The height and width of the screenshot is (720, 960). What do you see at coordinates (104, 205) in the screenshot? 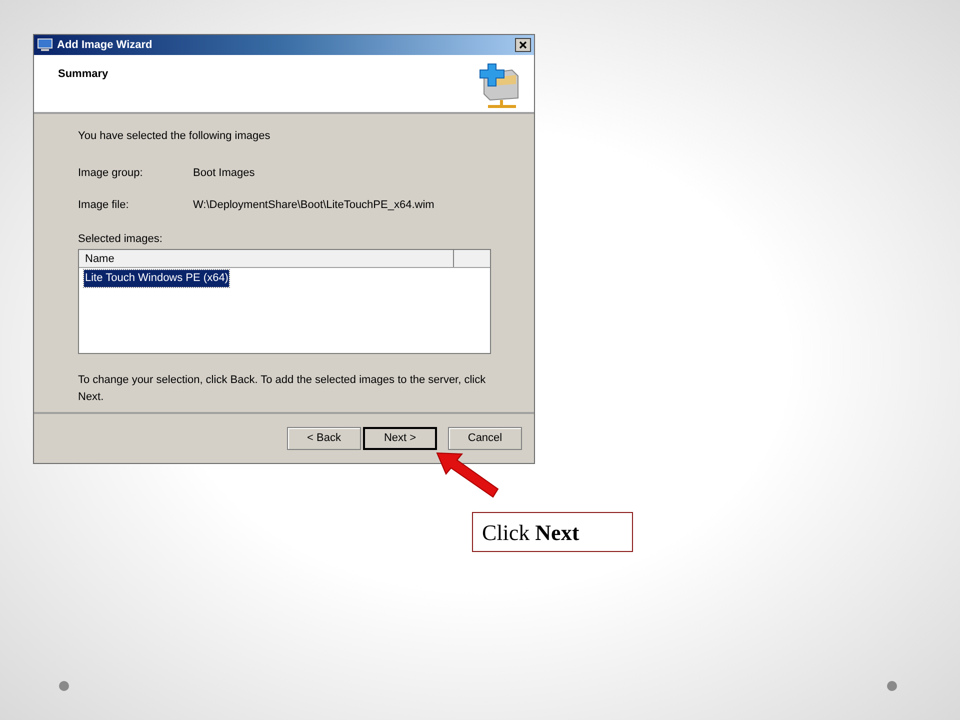
I see `field-label: Image file:` at bounding box center [104, 205].